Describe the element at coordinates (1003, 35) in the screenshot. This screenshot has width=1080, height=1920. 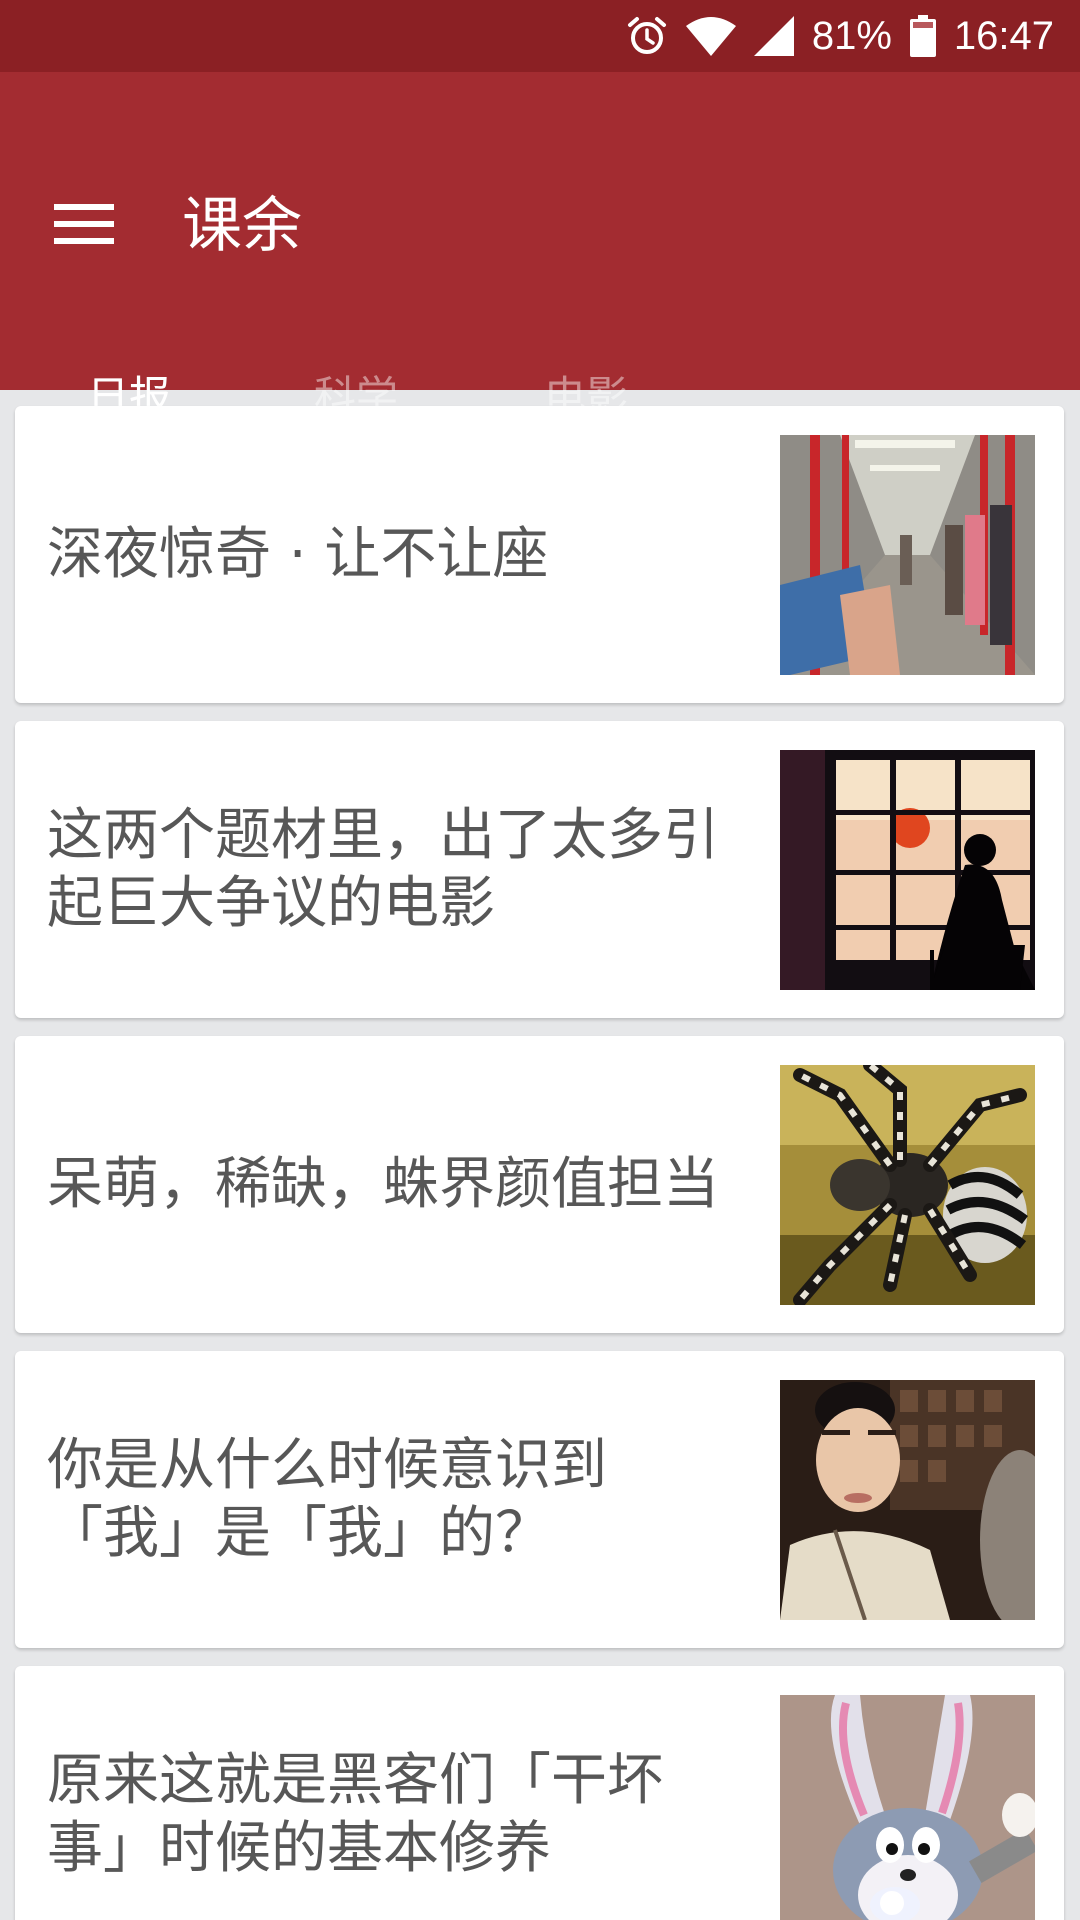
I see `clock: 16:47` at that location.